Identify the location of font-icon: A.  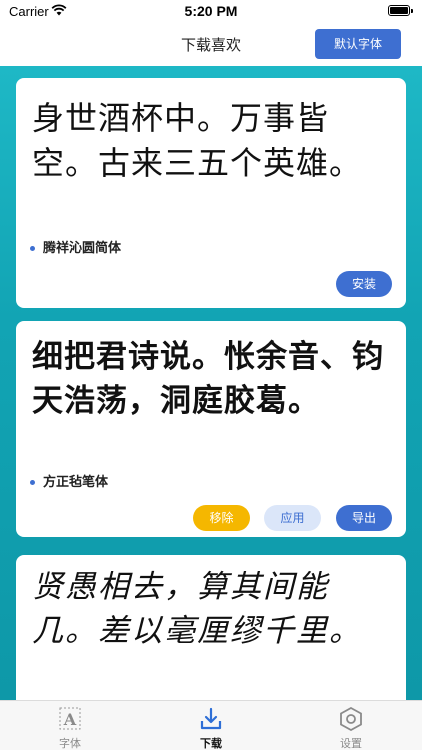
(70, 718).